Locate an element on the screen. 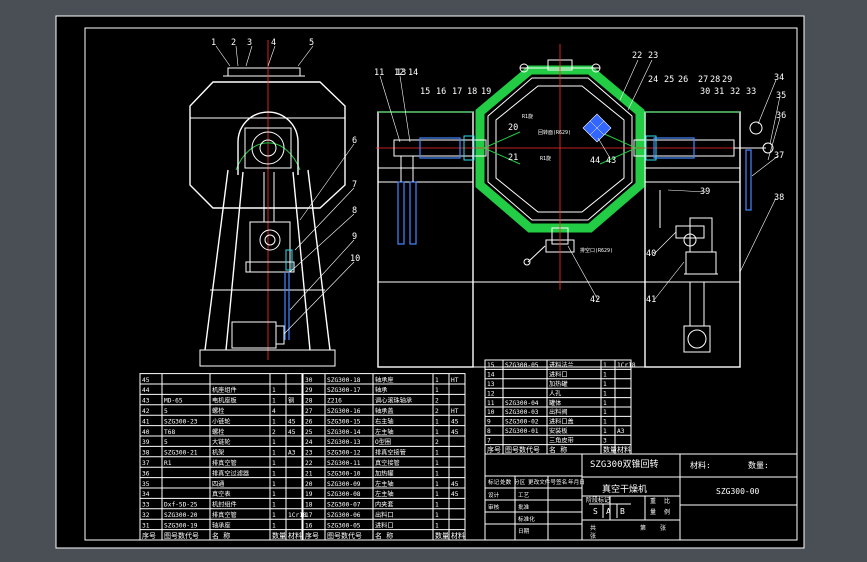 The height and width of the screenshot is (562, 867). bom_mid-cell: 27 is located at coordinates (309, 411).